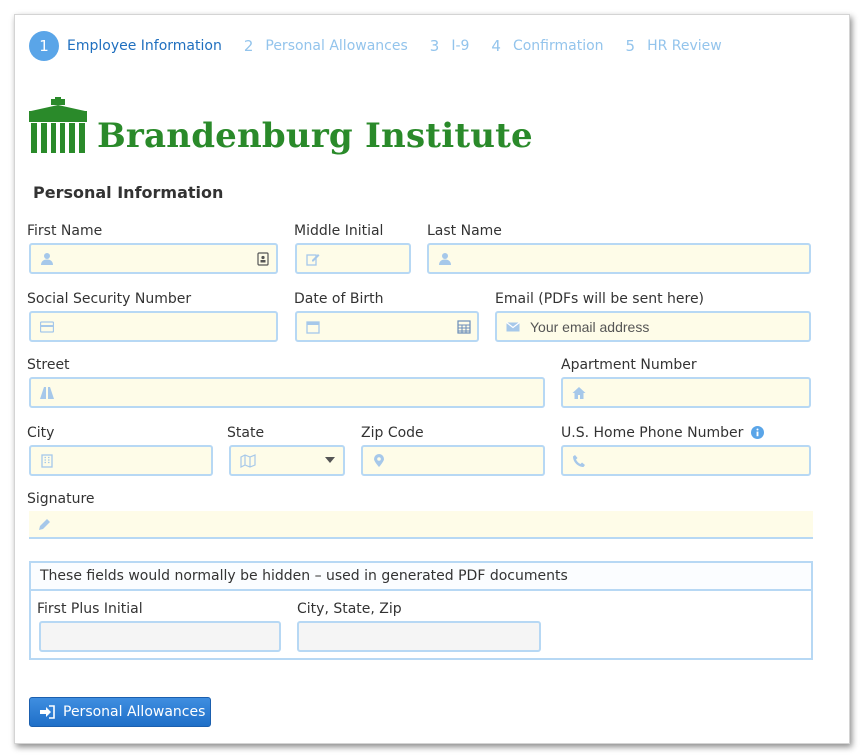 Image resolution: width=864 pixels, height=756 pixels. What do you see at coordinates (686, 392) in the screenshot?
I see `apartment-input` at bounding box center [686, 392].